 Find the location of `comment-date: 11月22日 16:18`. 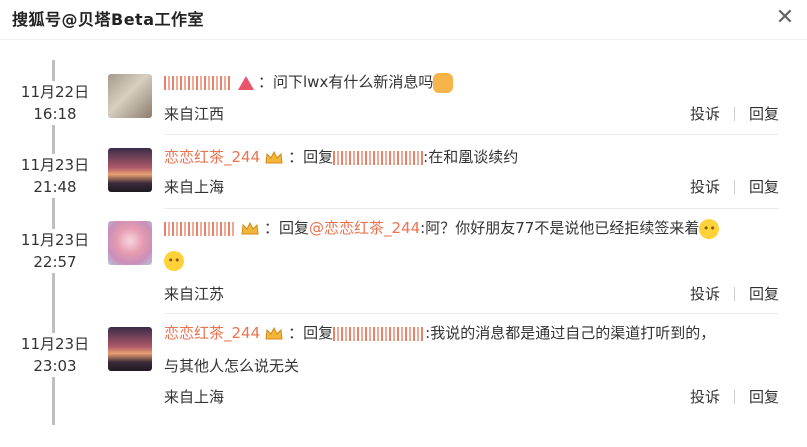

comment-date: 11月22日 16:18 is located at coordinates (55, 103).